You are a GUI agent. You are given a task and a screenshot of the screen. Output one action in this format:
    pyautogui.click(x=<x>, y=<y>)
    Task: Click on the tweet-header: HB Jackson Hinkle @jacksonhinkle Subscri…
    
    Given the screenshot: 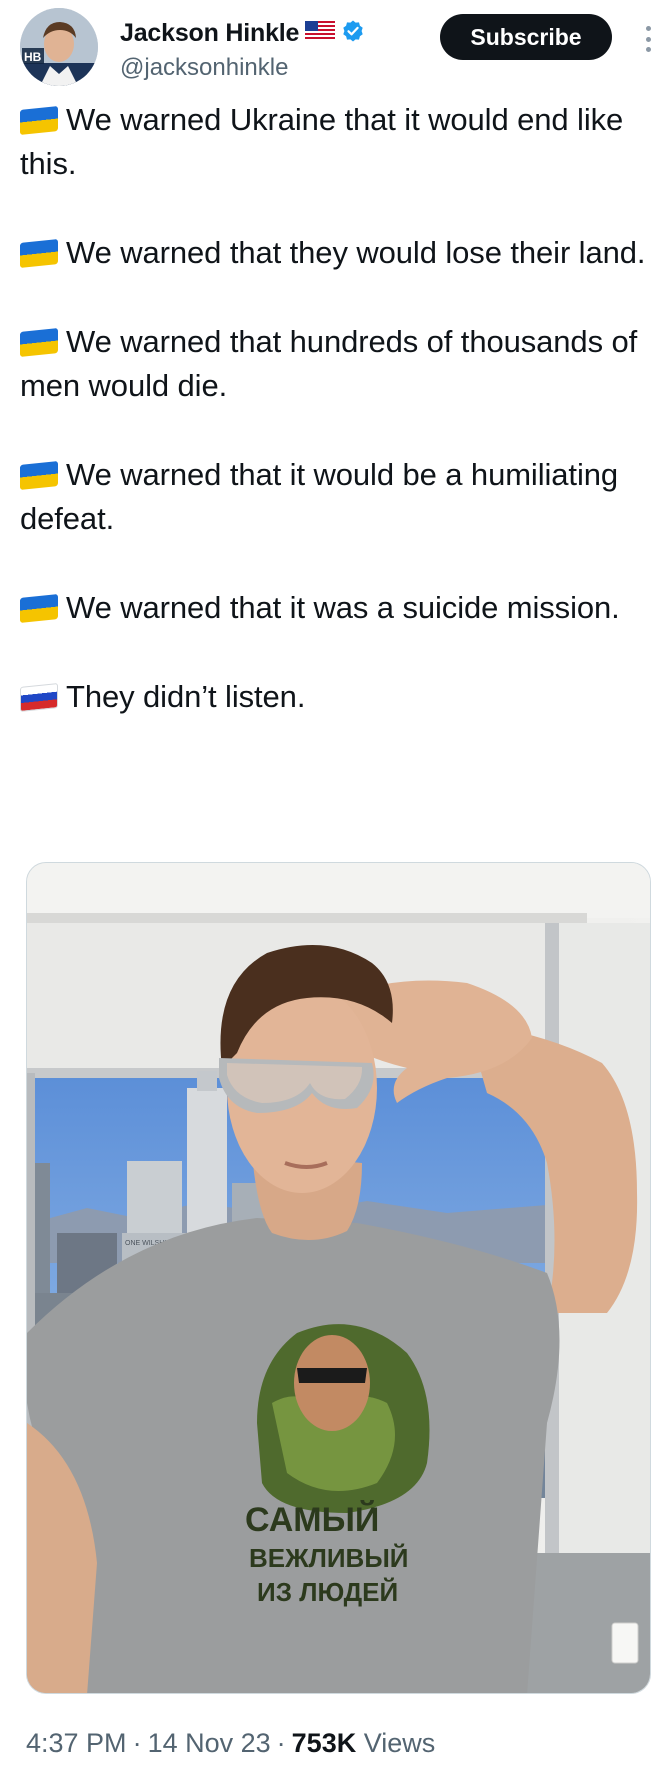 What is the action you would take?
    pyautogui.click(x=340, y=48)
    